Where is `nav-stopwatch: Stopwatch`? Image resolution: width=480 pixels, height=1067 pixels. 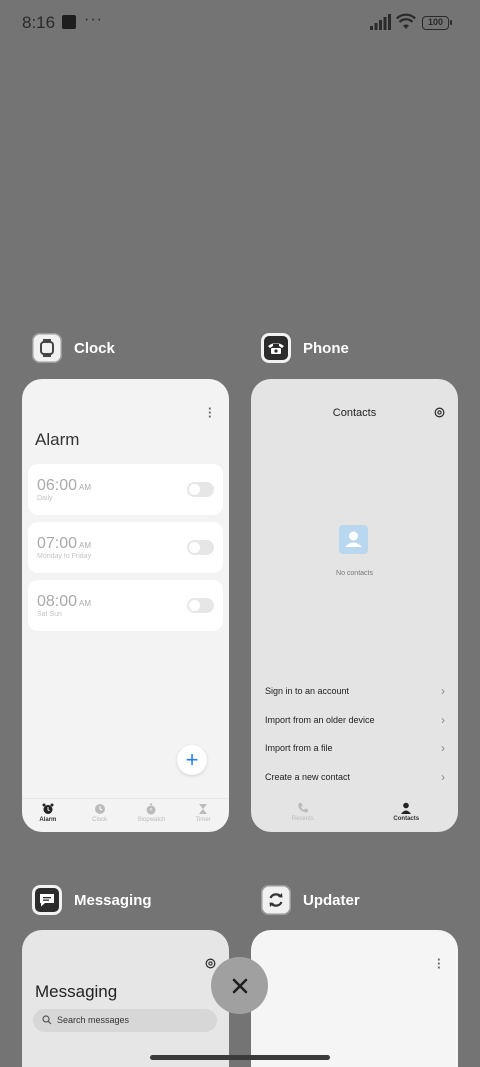 nav-stopwatch: Stopwatch is located at coordinates (152, 815).